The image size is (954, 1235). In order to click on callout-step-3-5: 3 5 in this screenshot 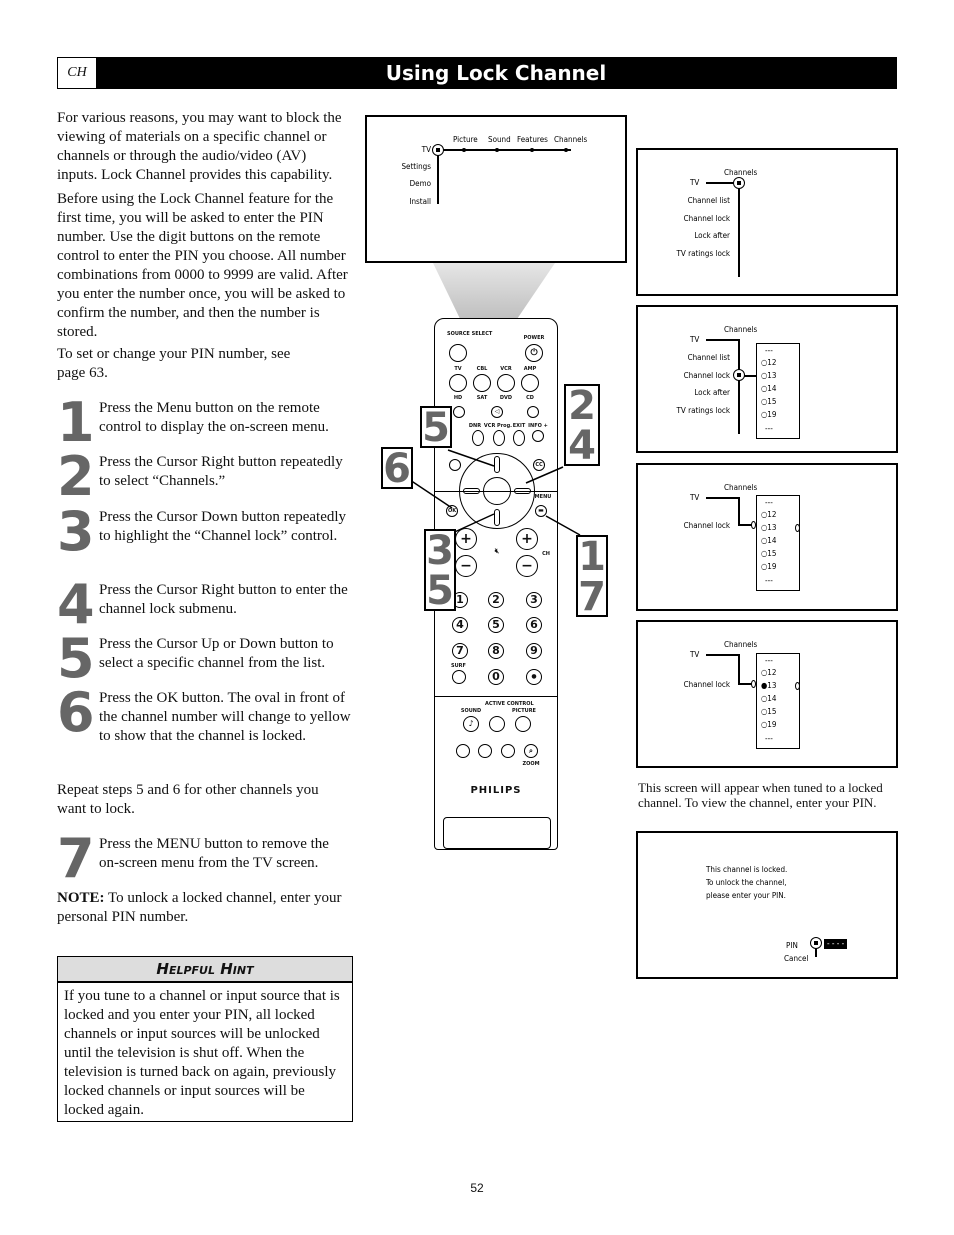, I will do `click(440, 570)`.